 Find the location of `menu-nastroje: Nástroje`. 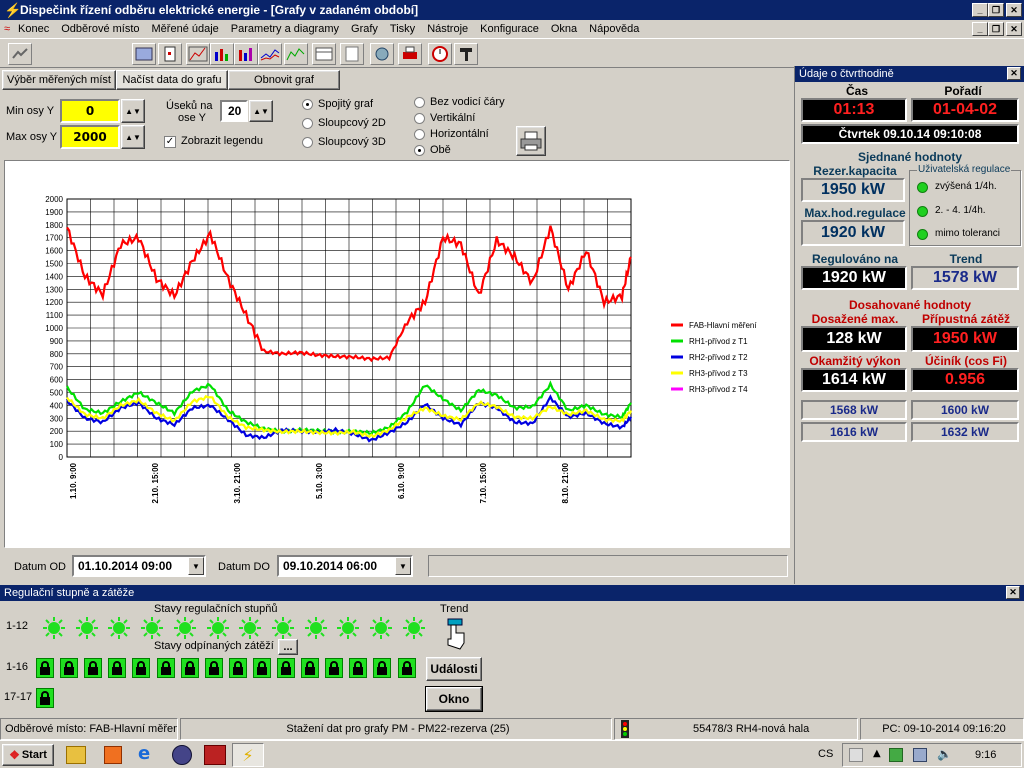

menu-nastroje: Nástroje is located at coordinates (447, 29).